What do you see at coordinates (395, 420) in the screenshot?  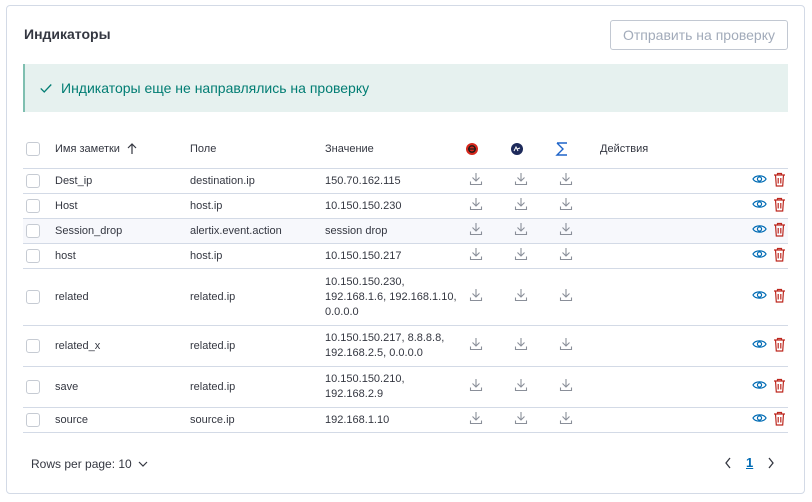 I see `value-cell: 192.168.1.10` at bounding box center [395, 420].